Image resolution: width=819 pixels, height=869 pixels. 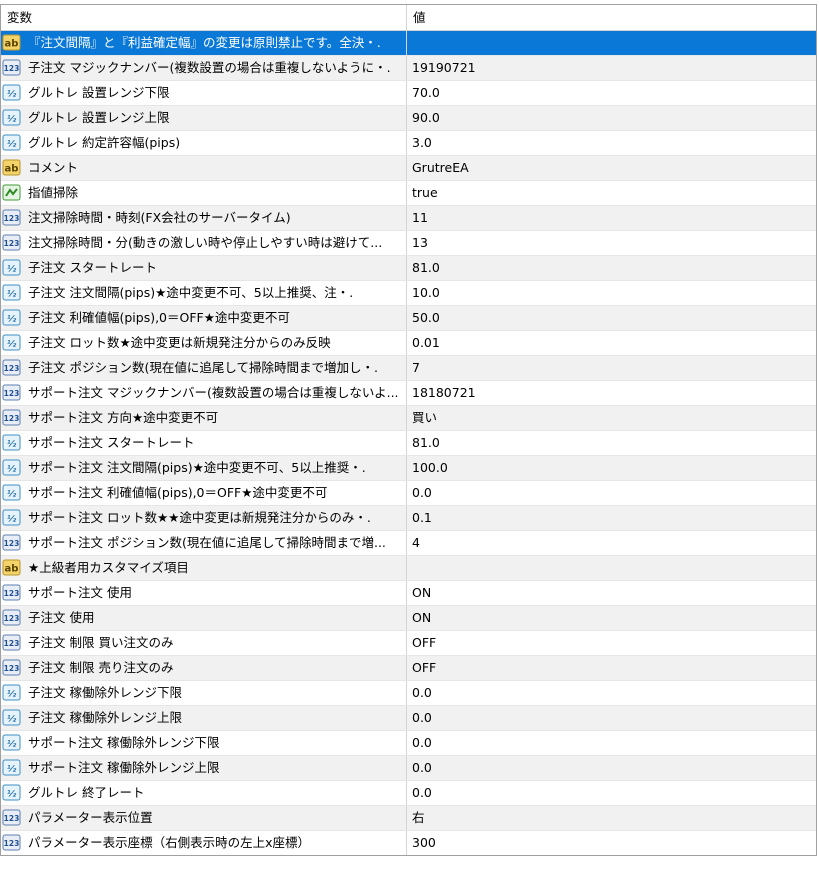 I want to click on parameter-name-cell: ½ 子注文 注文間隔(pips)★途中変更不可、5以上推奨、注・., so click(x=204, y=293).